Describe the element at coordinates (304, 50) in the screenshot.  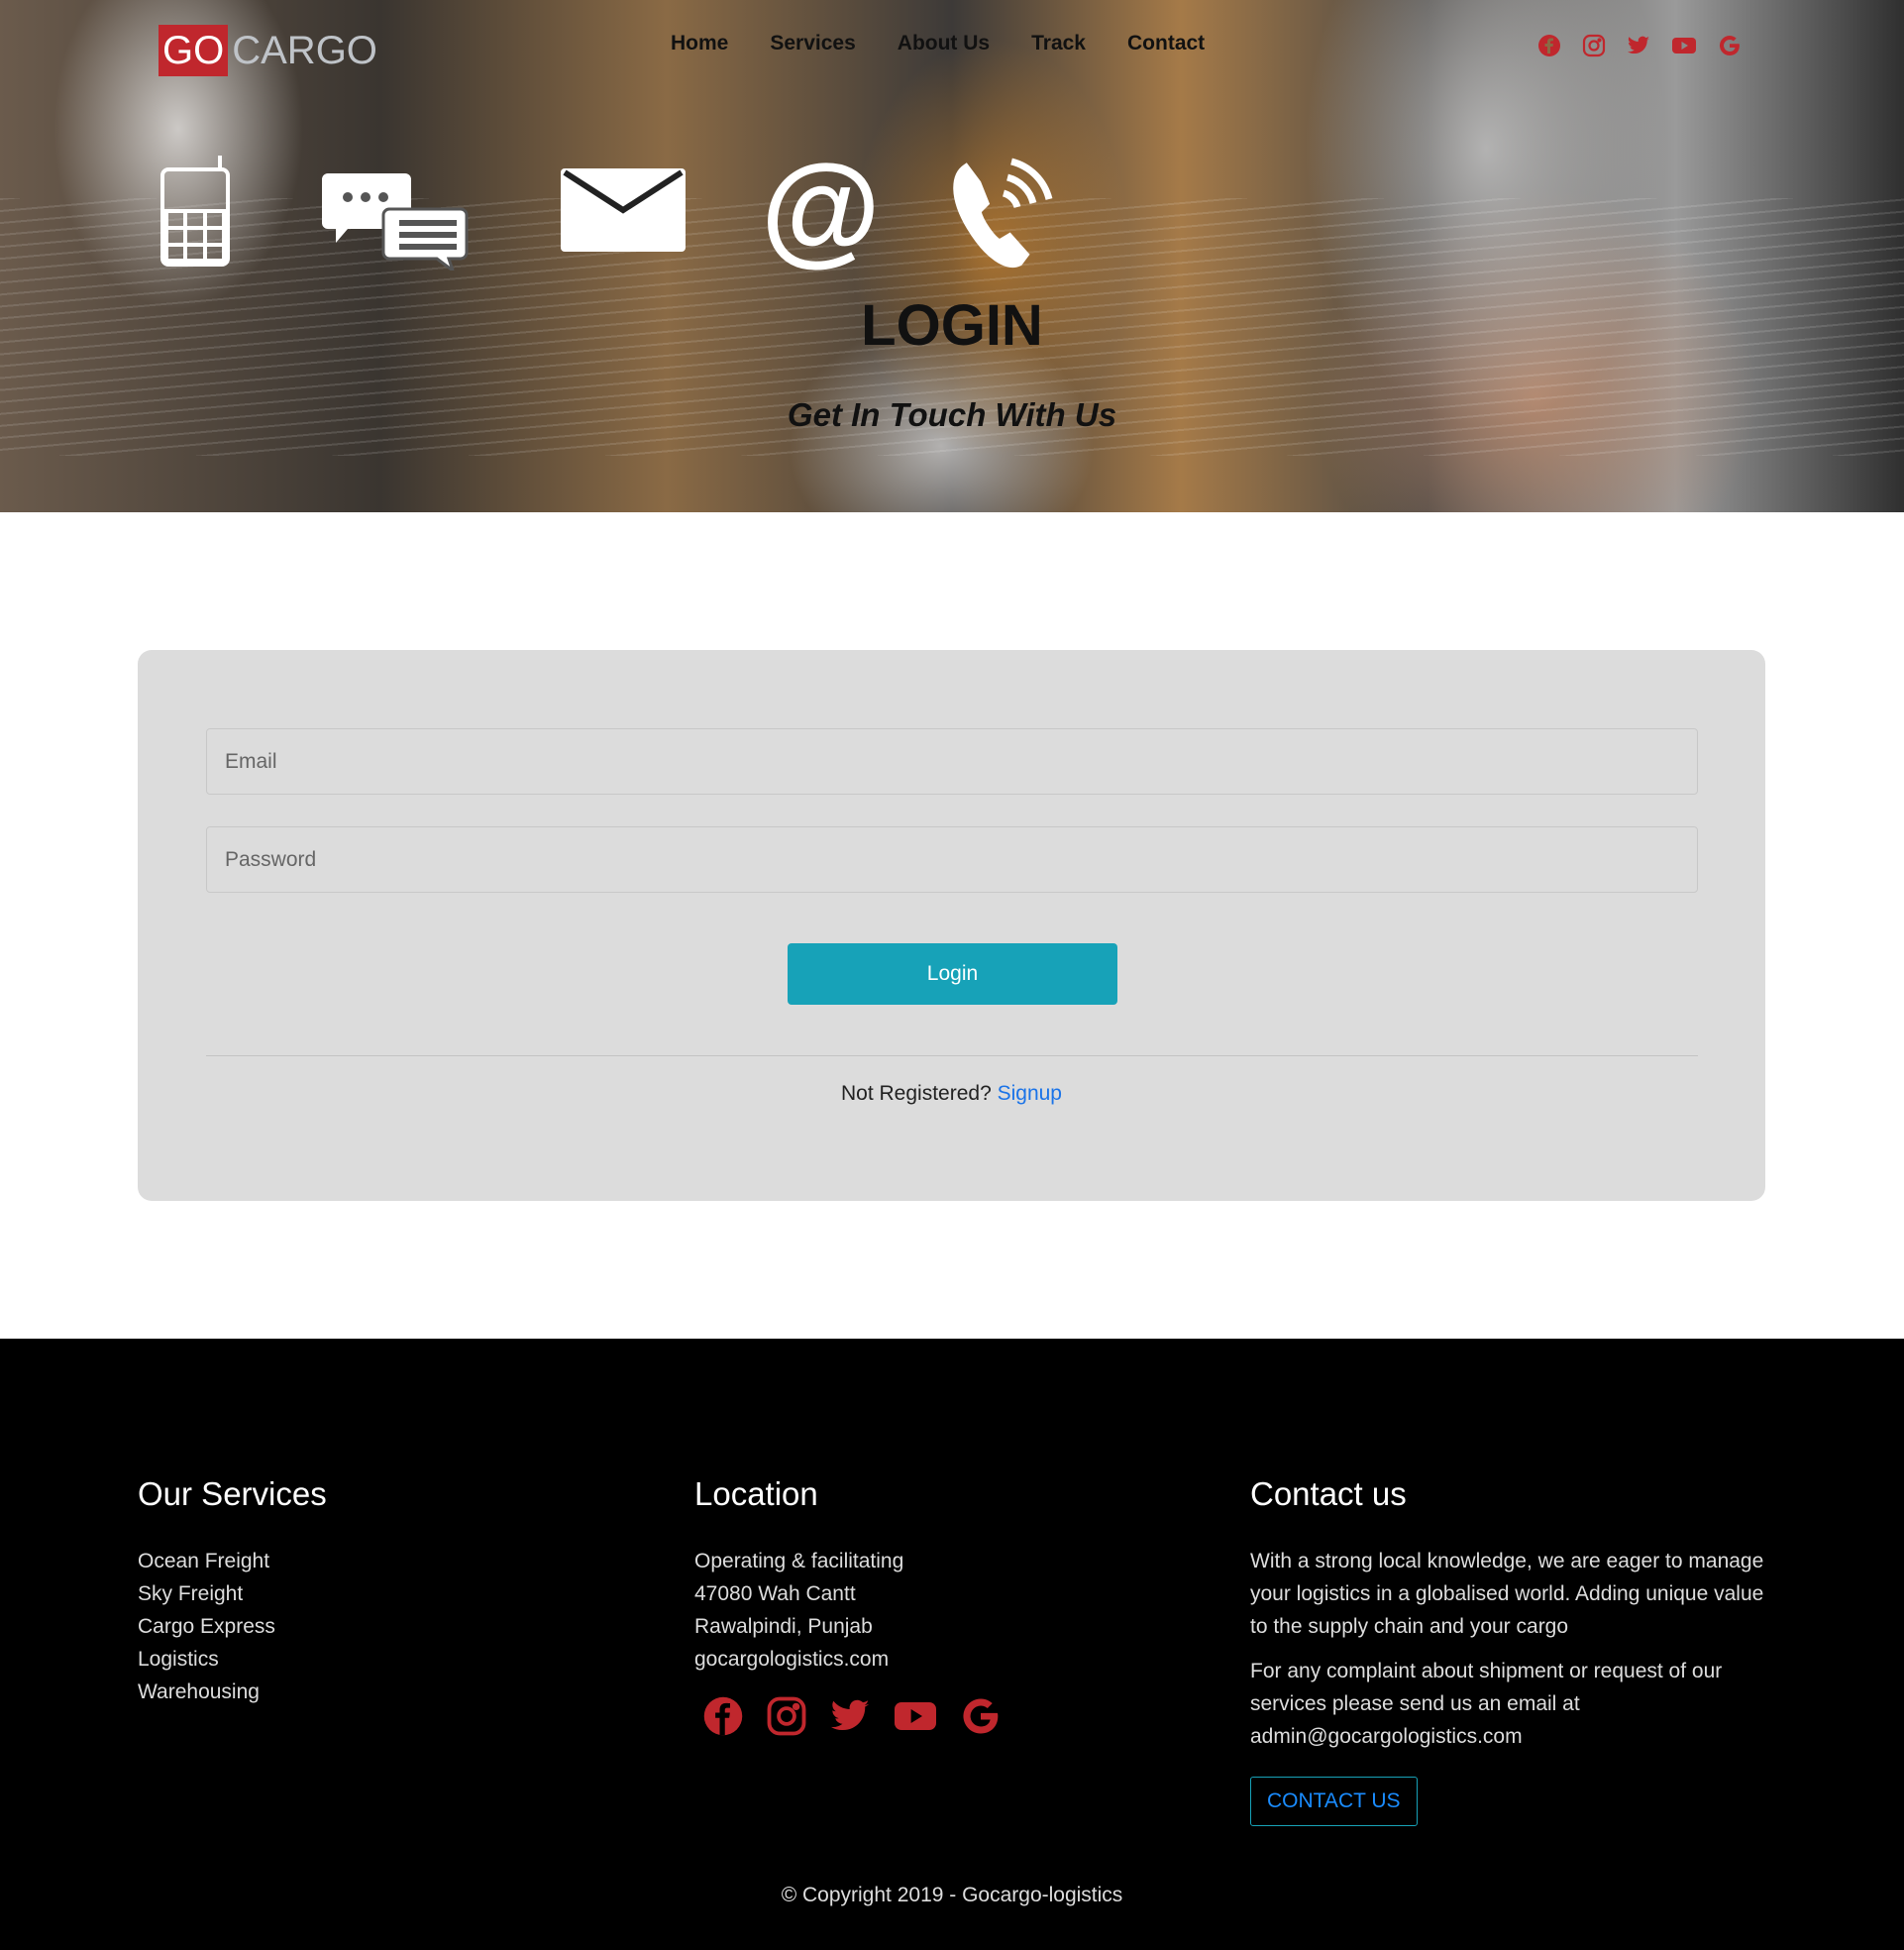
I see `logo-cargo: CARGO` at that location.